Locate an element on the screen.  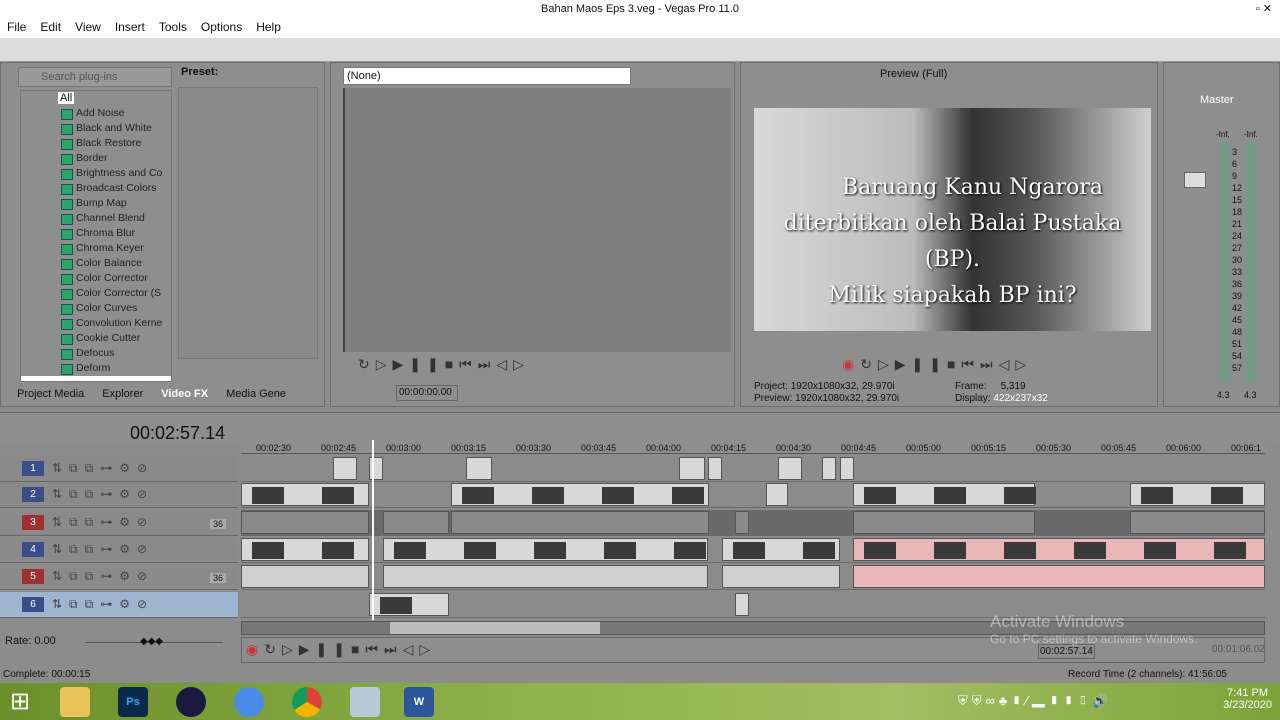
timeline-transport: ◉↻▷▶❚❚■⏮⏭◁▷ is located at coordinates (341, 649).